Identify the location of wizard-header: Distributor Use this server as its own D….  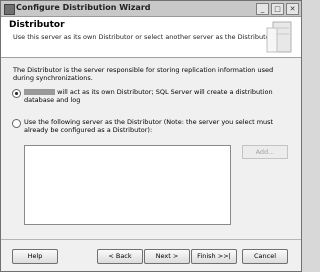
(151, 37).